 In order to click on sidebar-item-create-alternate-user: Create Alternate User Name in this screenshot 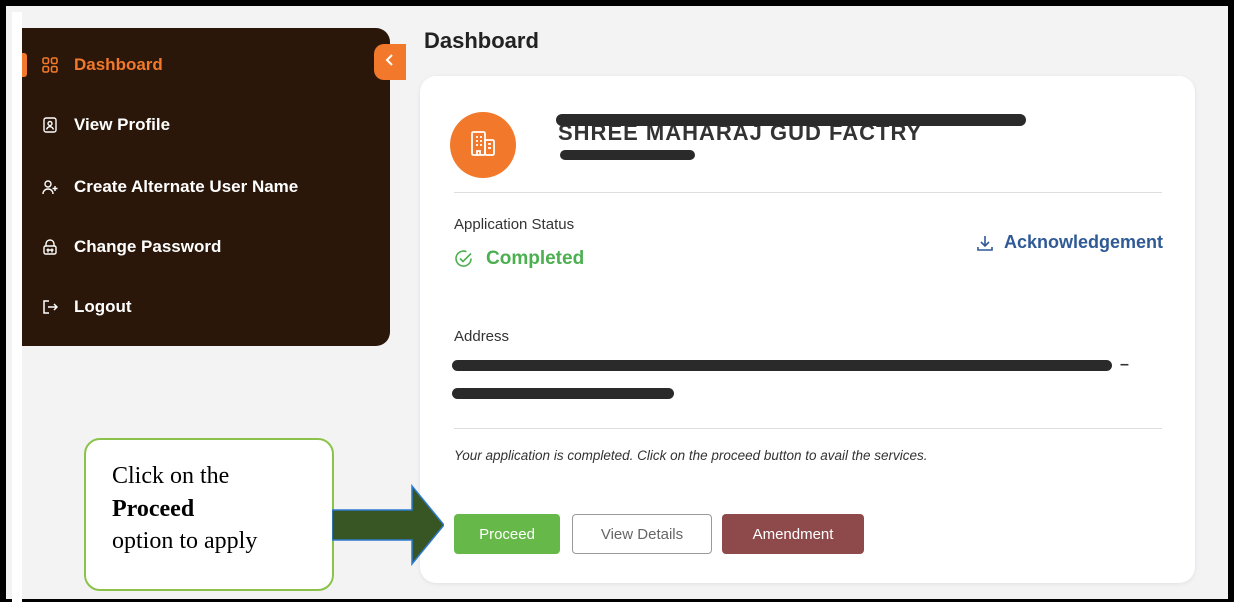, I will do `click(206, 187)`.